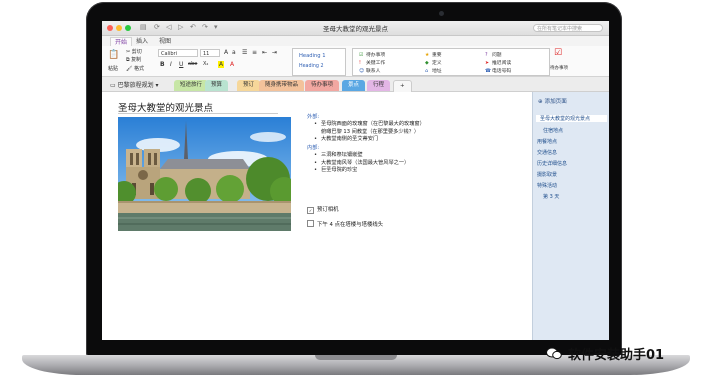  I want to click on italic-button: I, so click(171, 64).